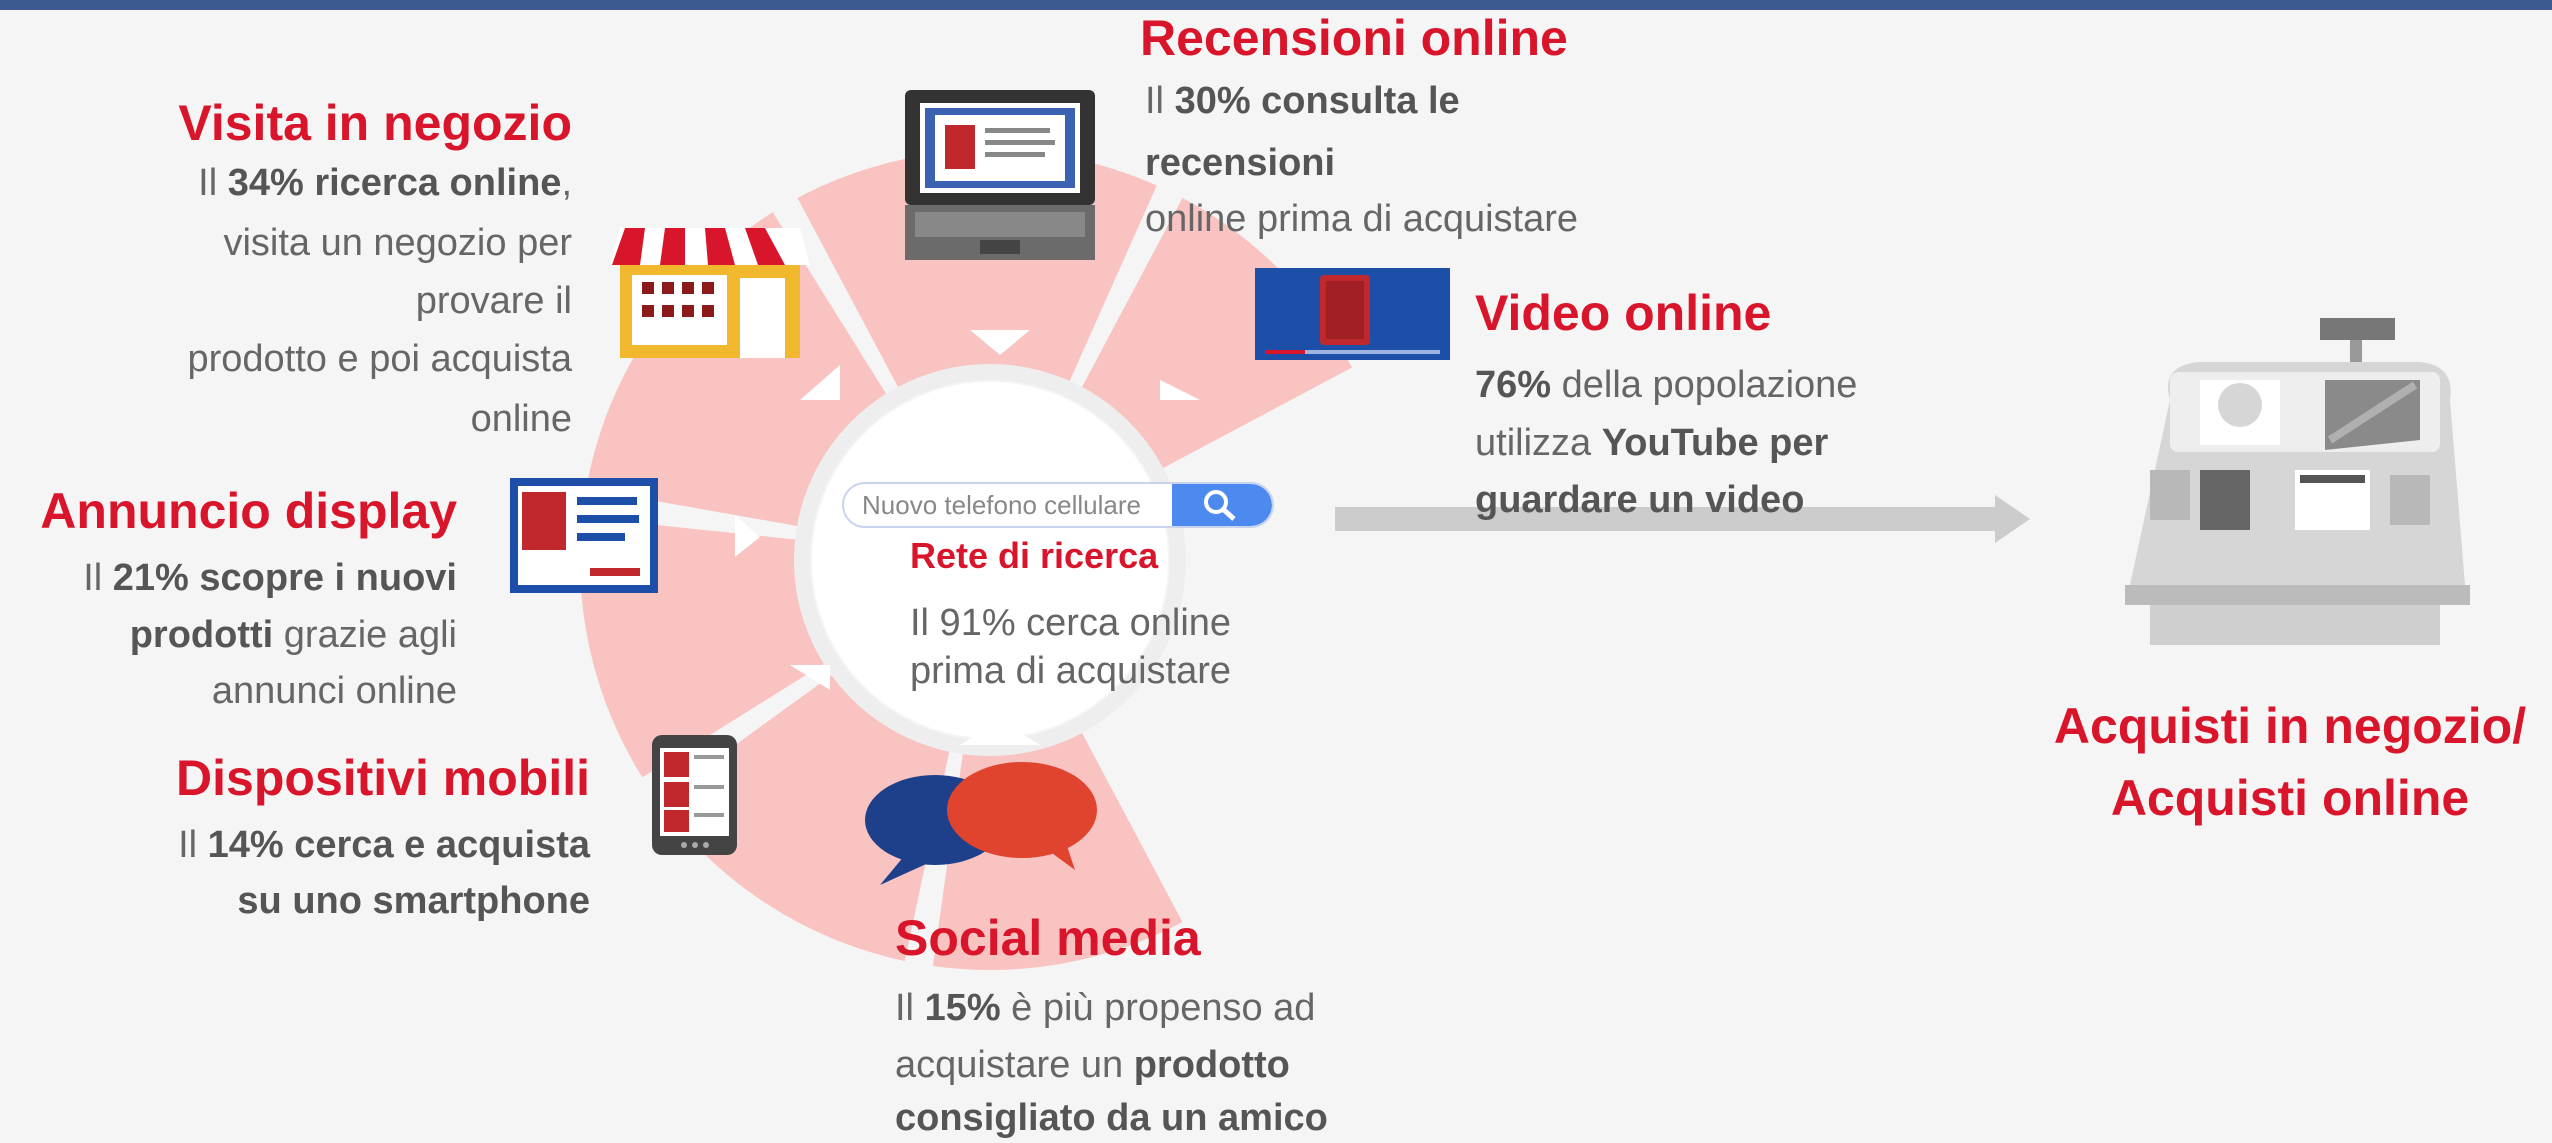  I want to click on visita-line-4: prodotto e poi acquista, so click(380, 359).